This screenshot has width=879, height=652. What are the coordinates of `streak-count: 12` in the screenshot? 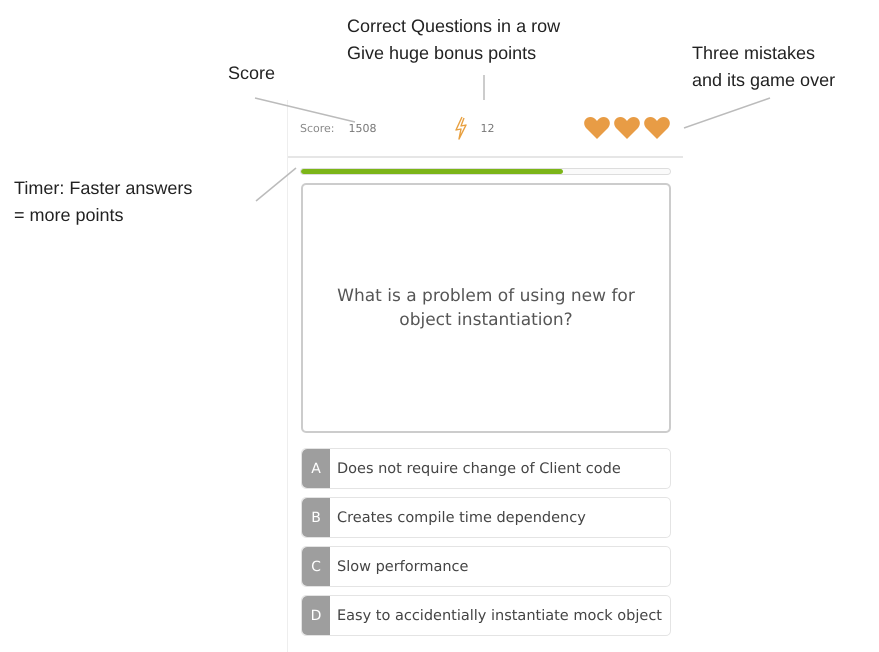 It's located at (487, 128).